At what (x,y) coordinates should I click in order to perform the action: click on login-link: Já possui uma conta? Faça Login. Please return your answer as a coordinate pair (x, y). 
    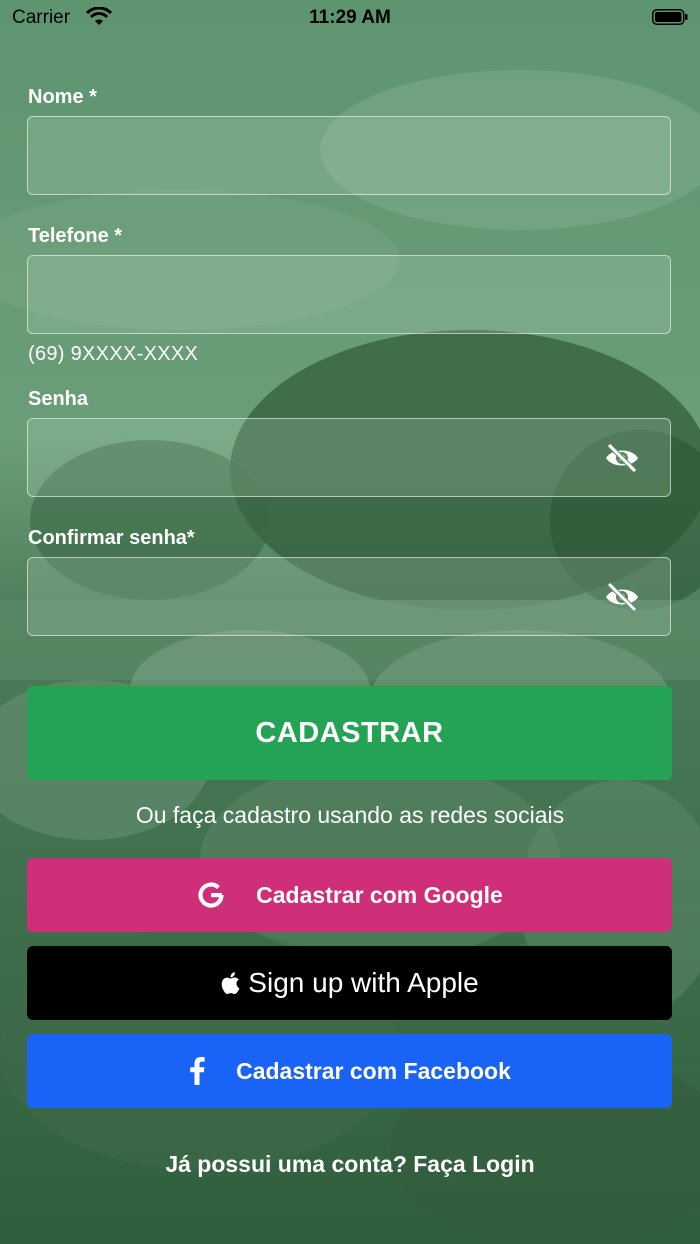
    Looking at the image, I should click on (350, 1164).